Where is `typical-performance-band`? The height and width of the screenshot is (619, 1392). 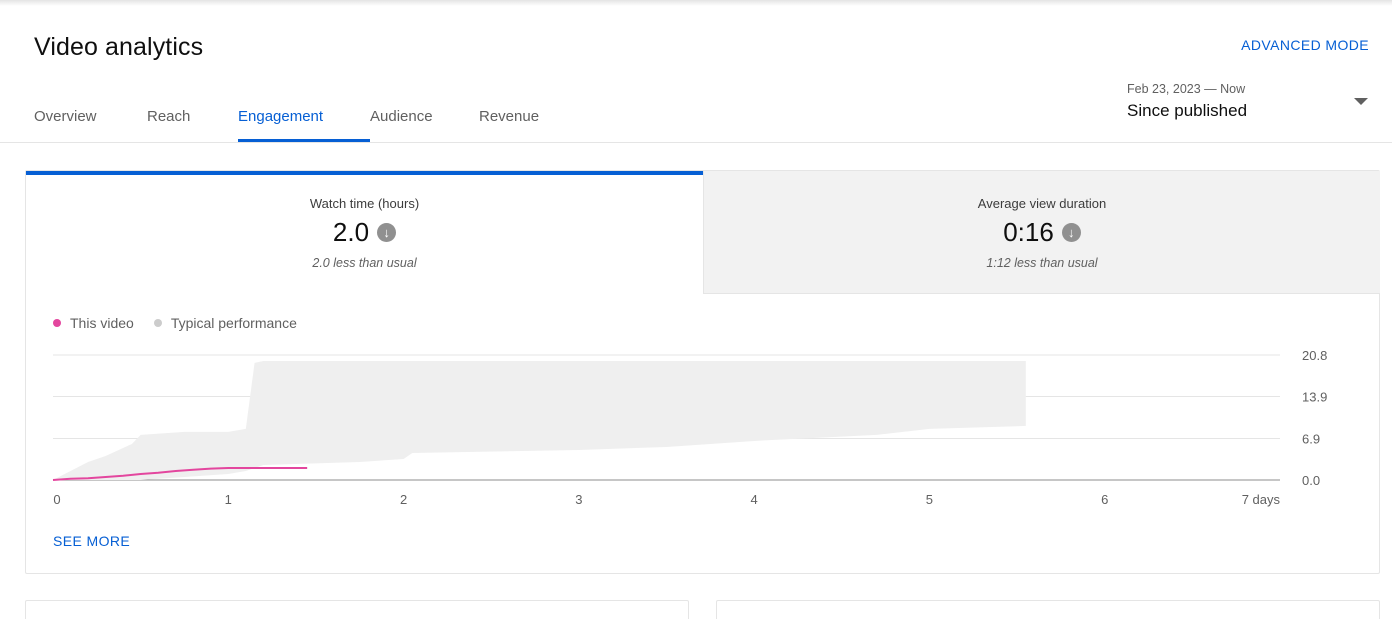
typical-performance-band is located at coordinates (539, 420).